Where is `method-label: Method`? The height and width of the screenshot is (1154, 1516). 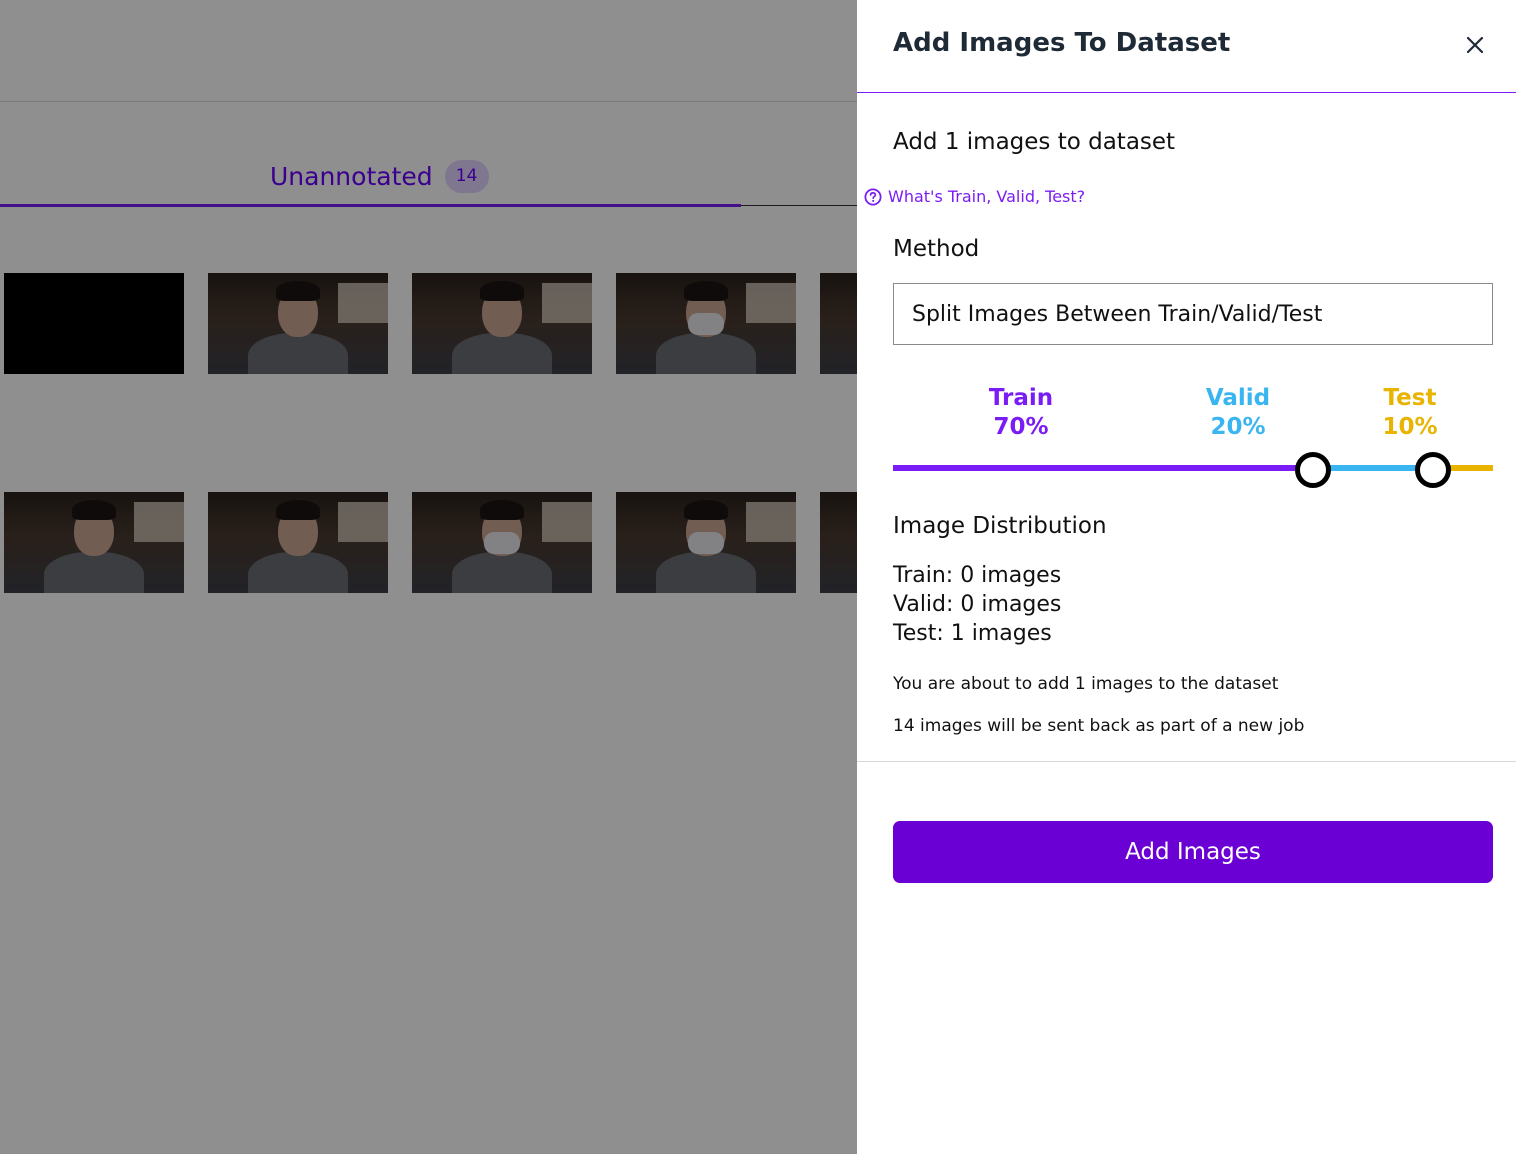
method-label: Method is located at coordinates (936, 249).